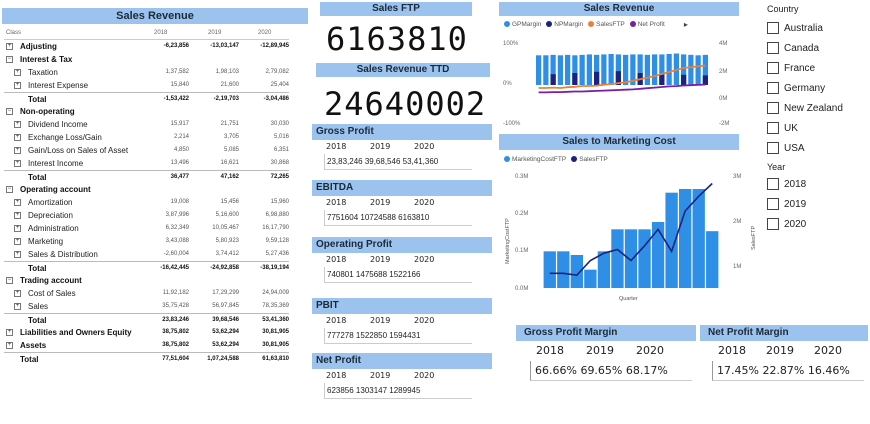 The width and height of the screenshot is (870, 424). Describe the element at coordinates (647, 24) in the screenshot. I see `legend-item: Net Profit` at that location.